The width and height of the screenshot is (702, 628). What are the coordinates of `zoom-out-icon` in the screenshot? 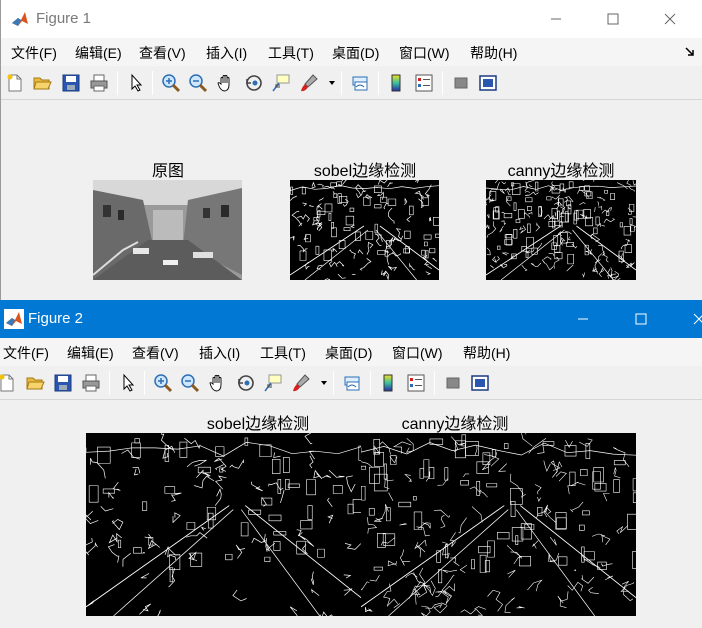 It's located at (198, 83).